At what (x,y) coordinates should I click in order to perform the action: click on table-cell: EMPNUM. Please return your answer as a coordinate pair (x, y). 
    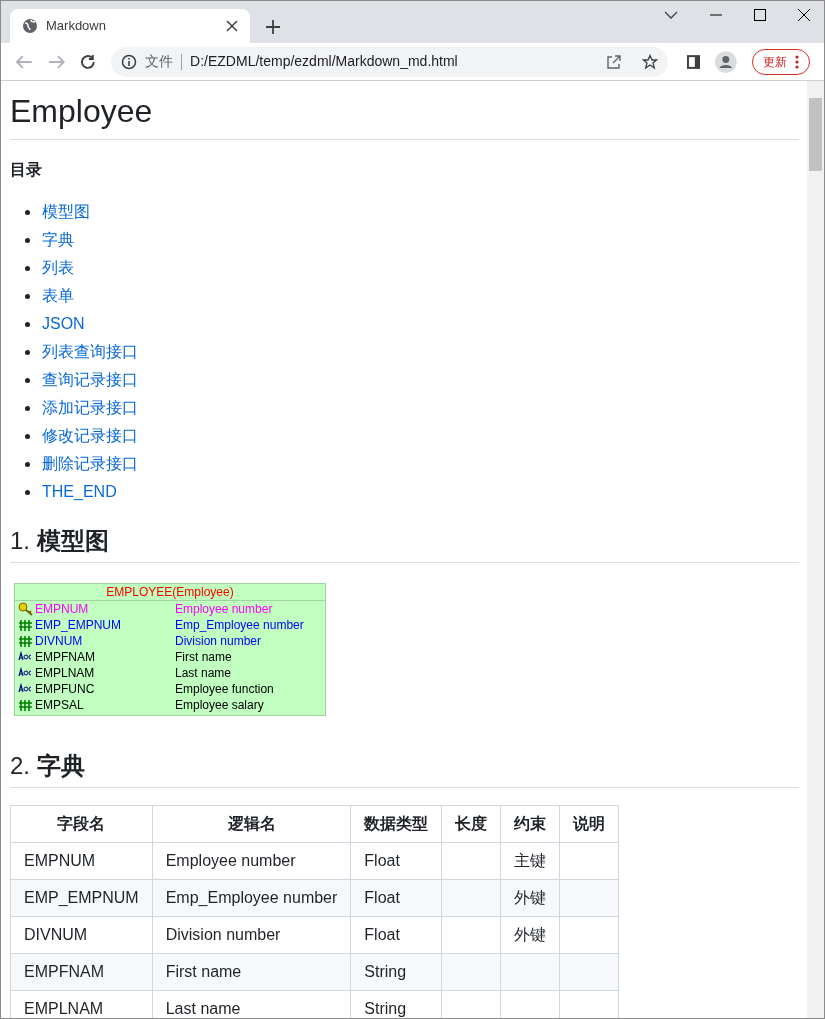
    Looking at the image, I should click on (60, 860).